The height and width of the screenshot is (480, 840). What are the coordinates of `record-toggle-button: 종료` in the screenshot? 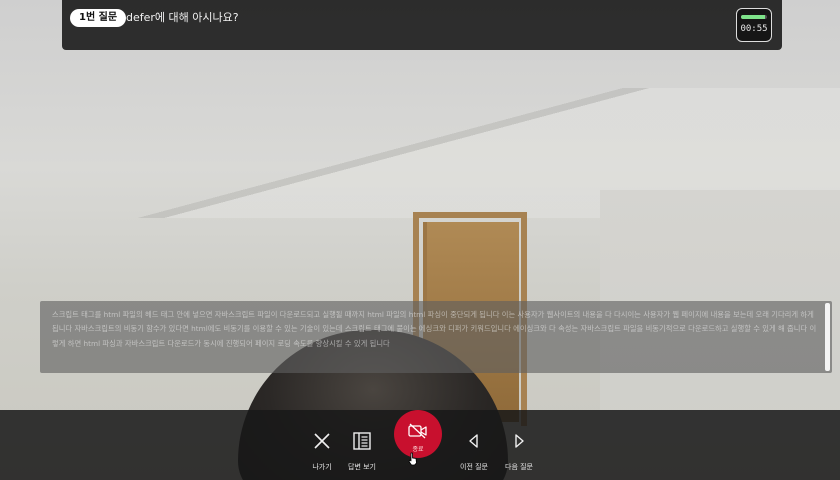 It's located at (418, 434).